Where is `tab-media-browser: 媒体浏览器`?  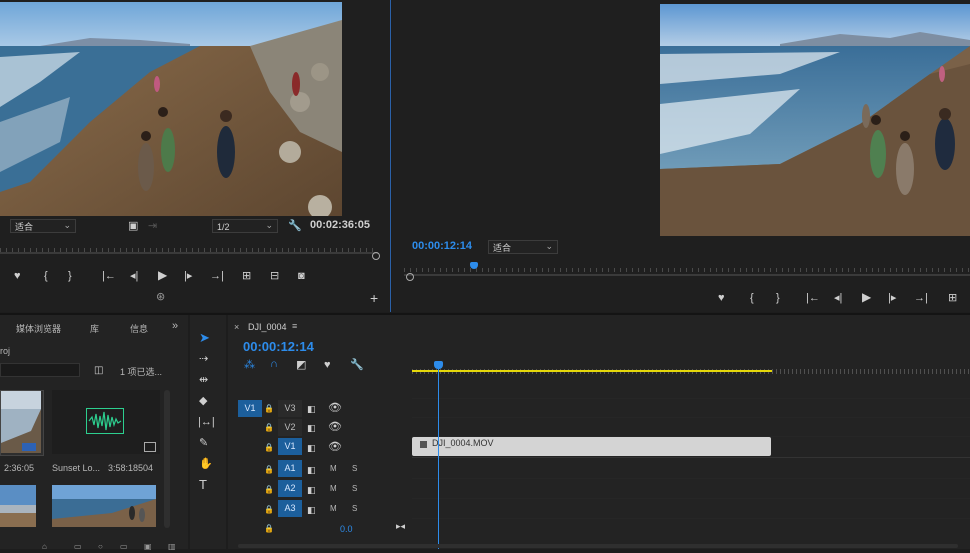
tab-media-browser: 媒体浏览器 is located at coordinates (38, 328).